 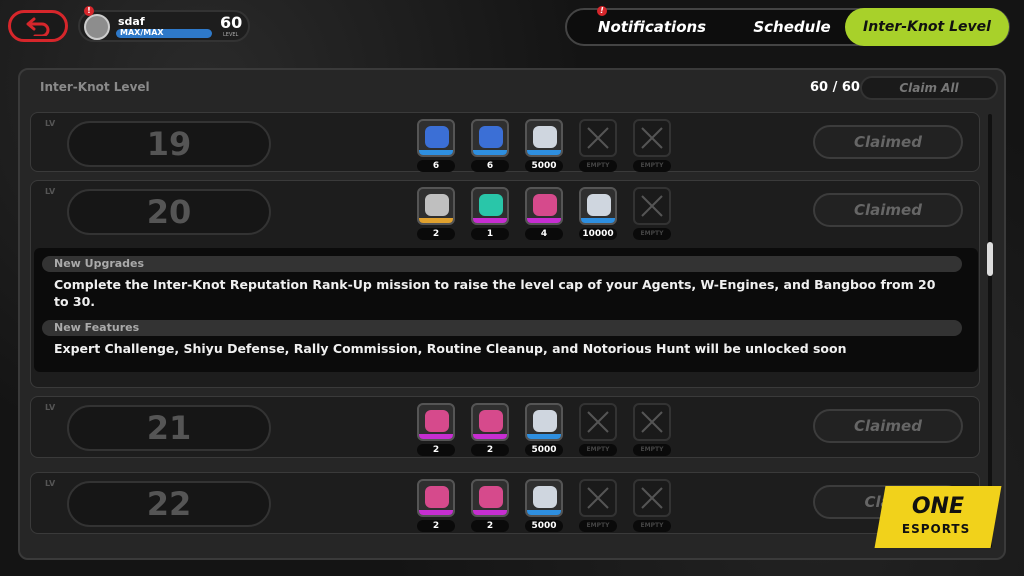 I want to click on reward-item: 10000, so click(x=598, y=213).